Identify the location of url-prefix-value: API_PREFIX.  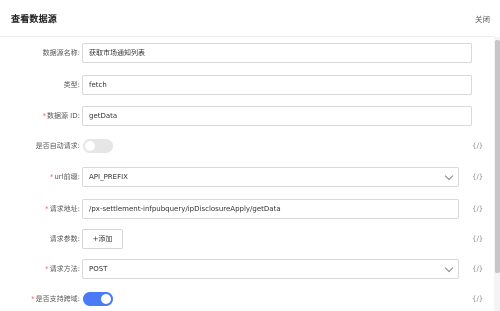
(108, 177).